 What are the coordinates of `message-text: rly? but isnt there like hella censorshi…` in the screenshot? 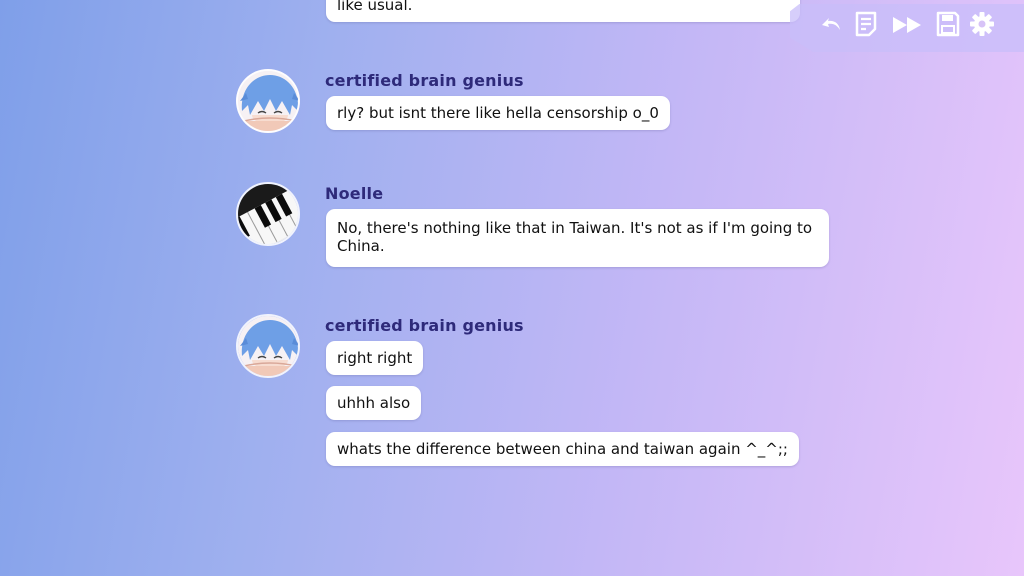 It's located at (498, 113).